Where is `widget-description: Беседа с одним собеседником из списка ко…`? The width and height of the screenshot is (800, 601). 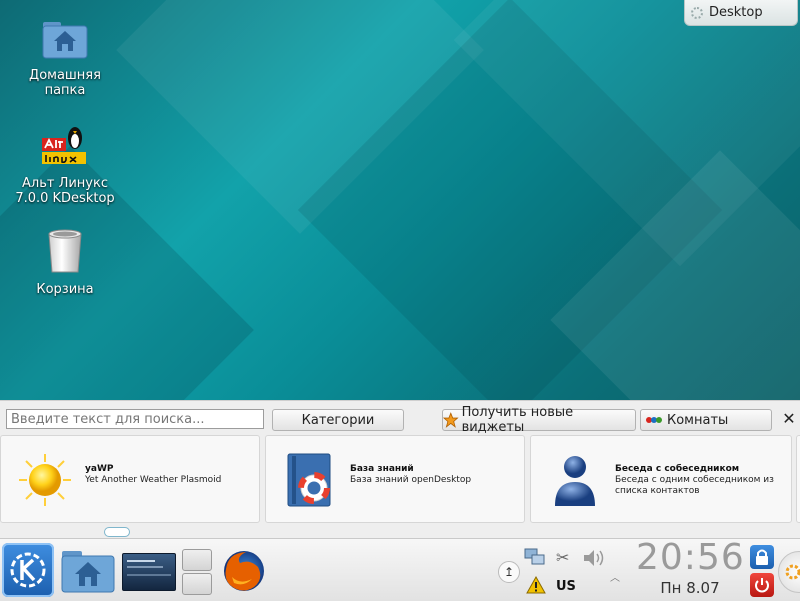 widget-description: Беседа с одним собеседником из списка ко… is located at coordinates (694, 485).